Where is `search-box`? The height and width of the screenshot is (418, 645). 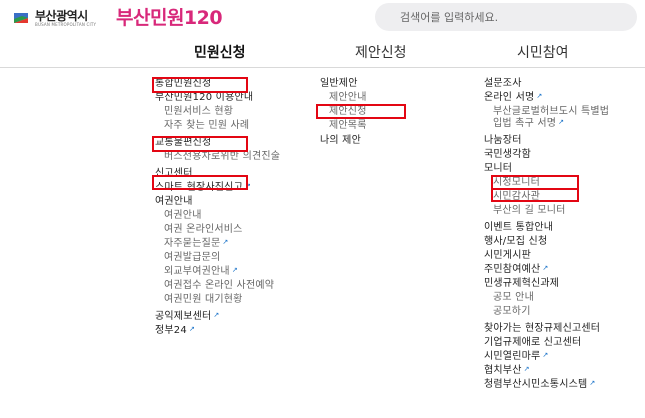
search-box is located at coordinates (506, 17).